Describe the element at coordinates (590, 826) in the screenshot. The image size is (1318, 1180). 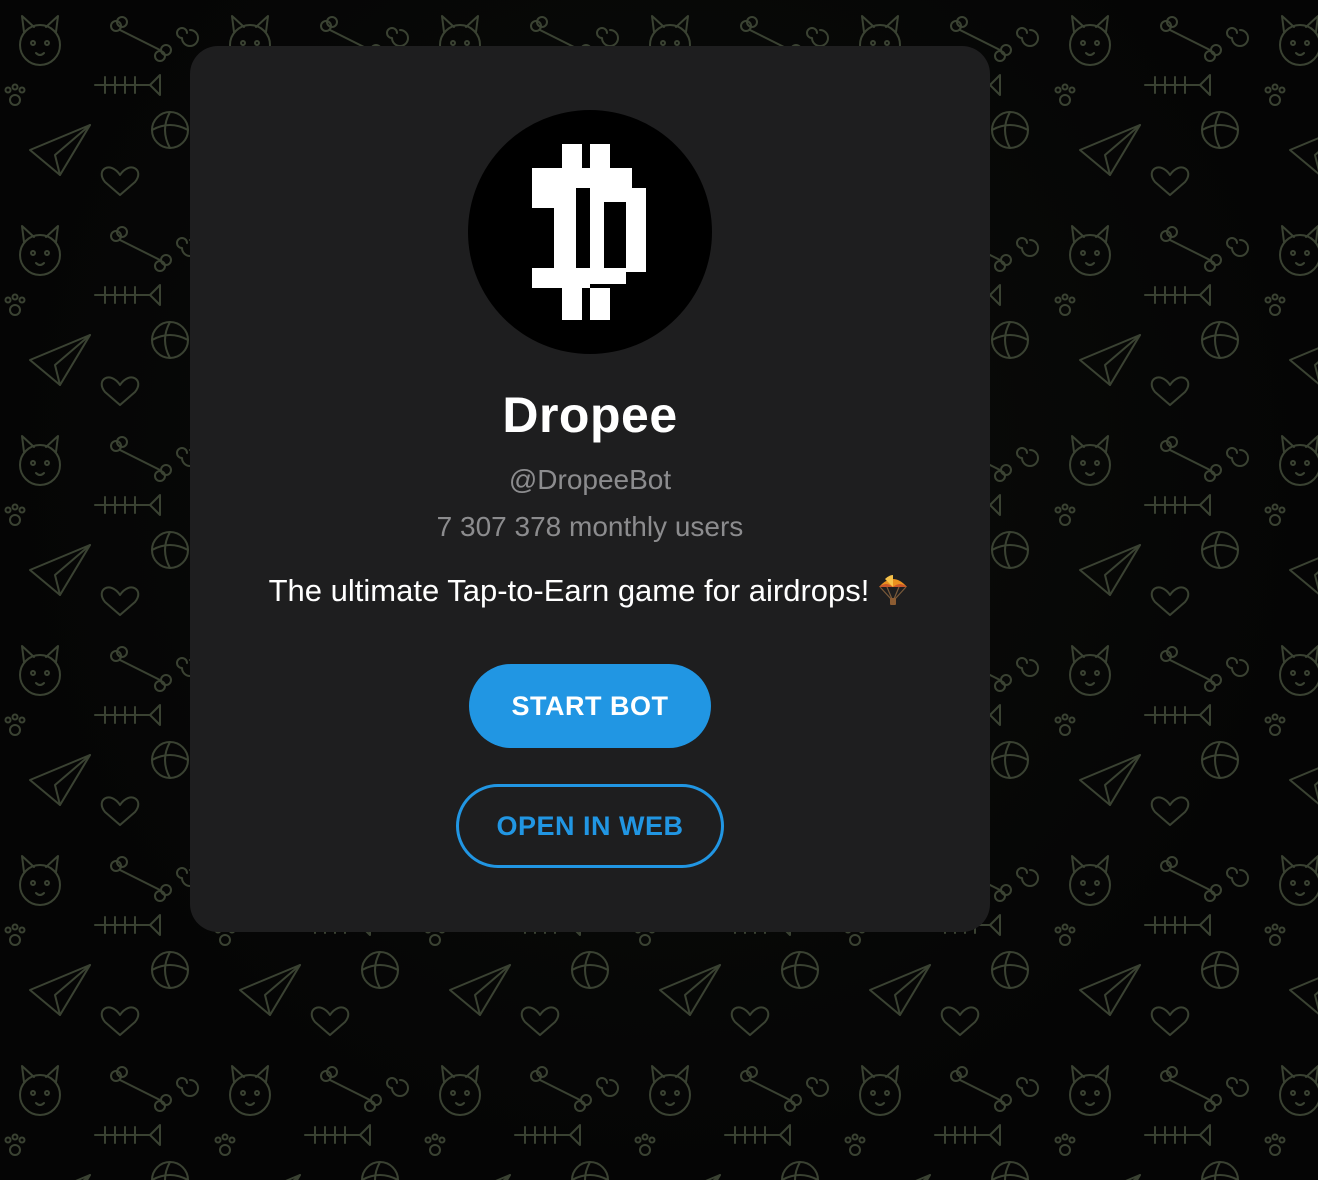
I see `open-in-web-button: OPEN IN WEB` at that location.